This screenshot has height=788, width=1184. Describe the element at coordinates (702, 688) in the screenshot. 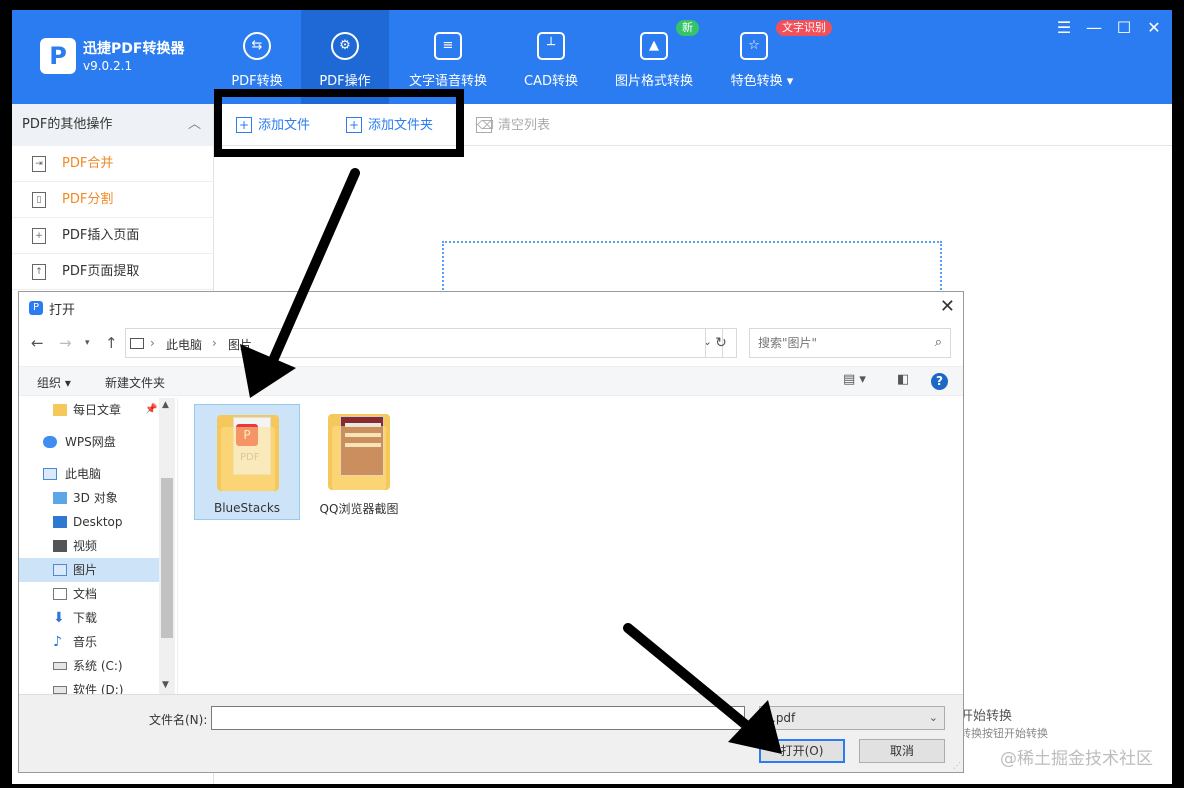

I see `arrow-to-open-button` at that location.